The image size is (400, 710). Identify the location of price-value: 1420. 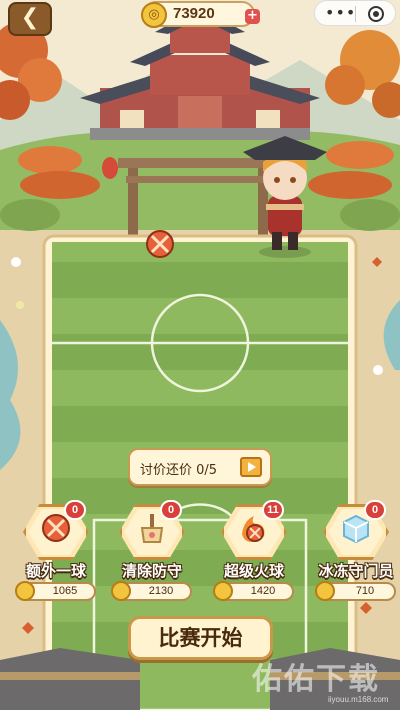
(263, 591).